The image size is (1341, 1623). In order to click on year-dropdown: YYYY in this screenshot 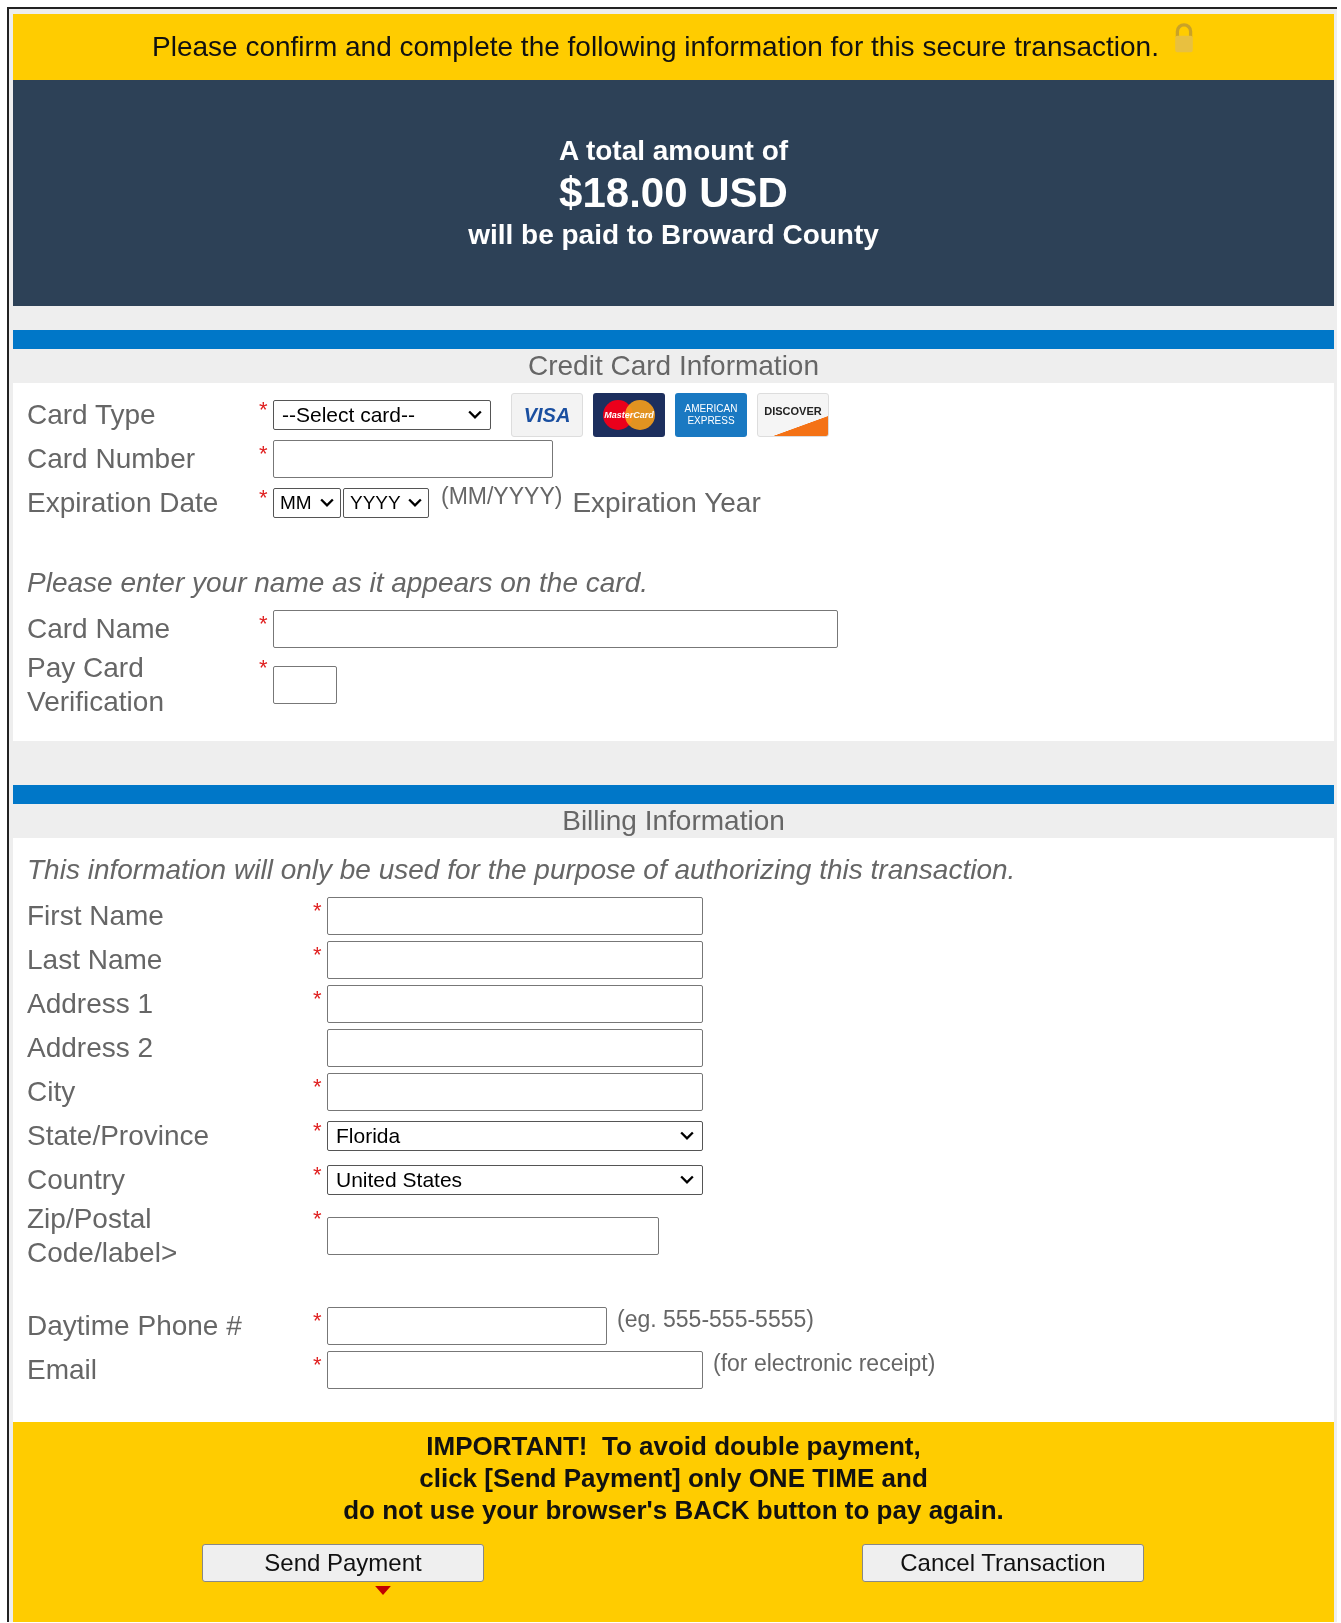, I will do `click(386, 503)`.